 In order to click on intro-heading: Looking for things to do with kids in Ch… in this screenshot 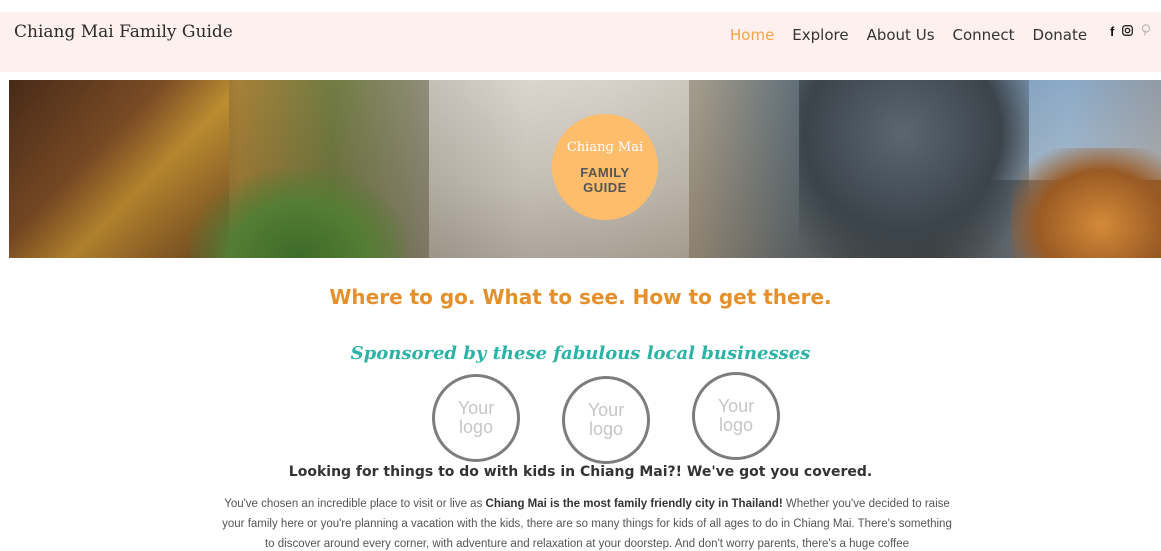, I will do `click(580, 472)`.